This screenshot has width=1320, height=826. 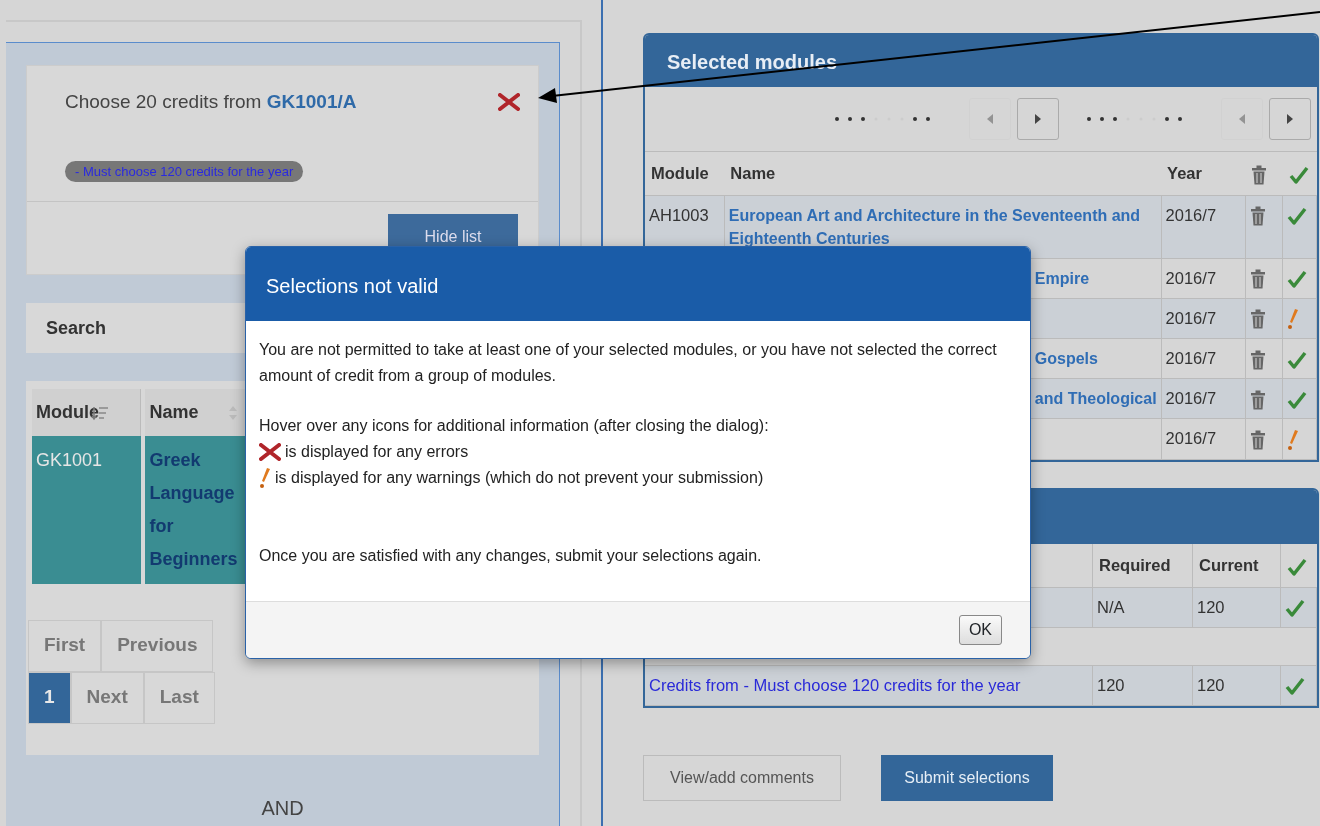 I want to click on column-header: Name, so click(x=943, y=174).